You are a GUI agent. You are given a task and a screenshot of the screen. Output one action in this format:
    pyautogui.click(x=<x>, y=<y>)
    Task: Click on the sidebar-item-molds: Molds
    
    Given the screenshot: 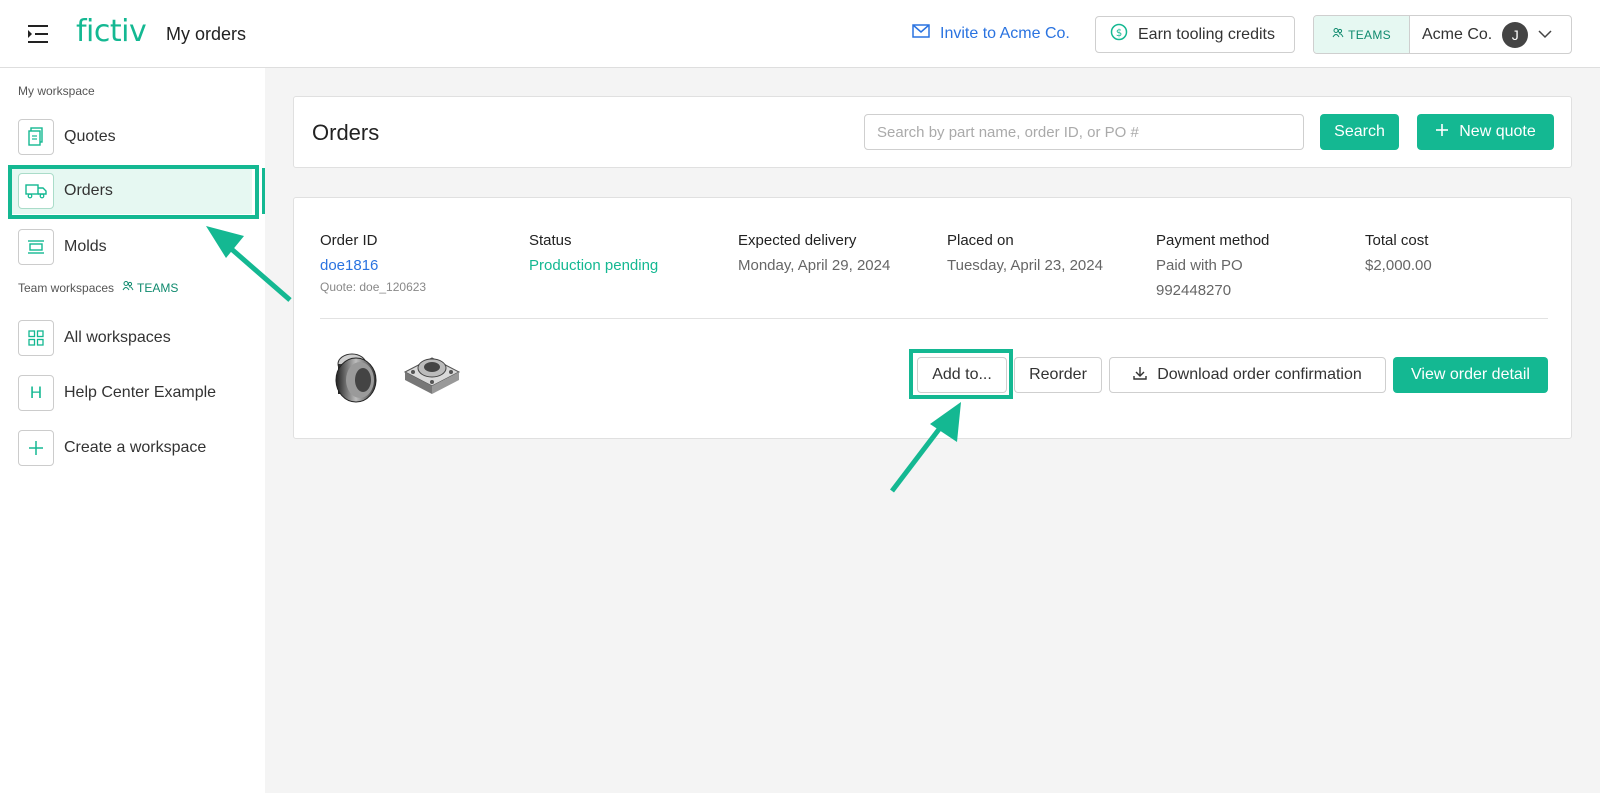 What is the action you would take?
    pyautogui.click(x=134, y=247)
    